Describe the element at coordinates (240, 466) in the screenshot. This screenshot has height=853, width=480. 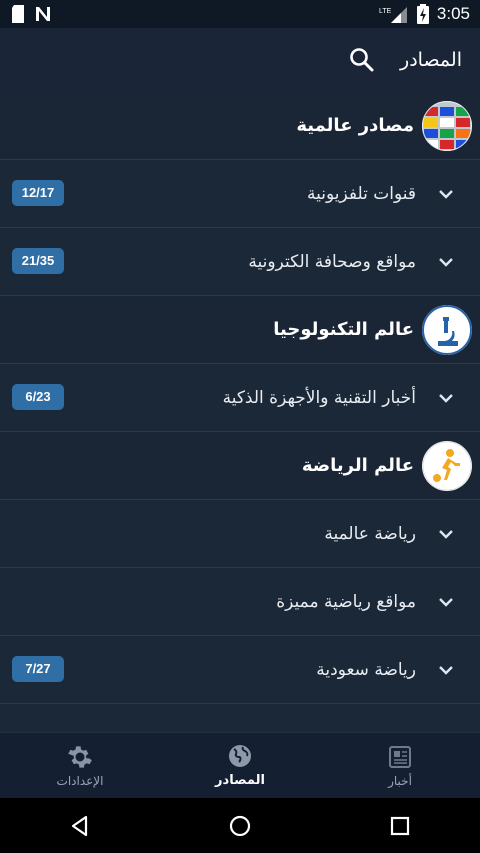
I see `group-header-sports-world: عالم الرياضة` at that location.